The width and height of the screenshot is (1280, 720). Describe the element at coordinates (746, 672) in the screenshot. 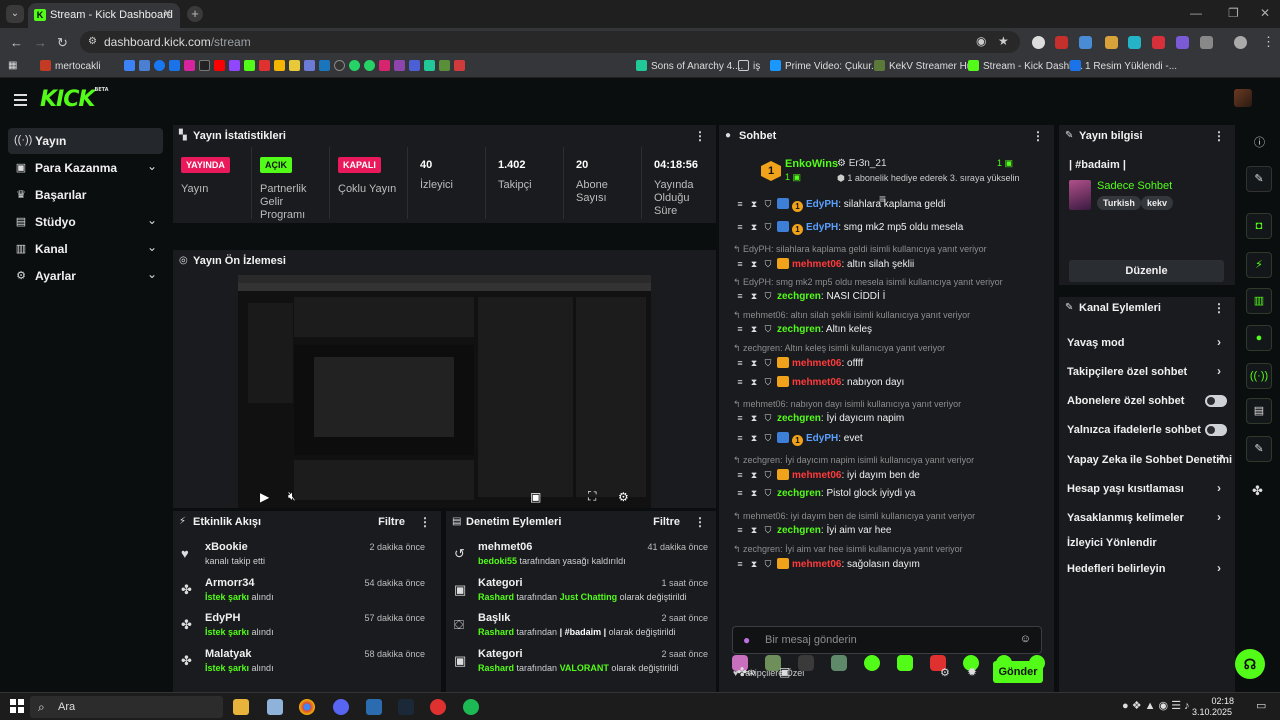

I see `kicks-icon: ✤∞` at that location.